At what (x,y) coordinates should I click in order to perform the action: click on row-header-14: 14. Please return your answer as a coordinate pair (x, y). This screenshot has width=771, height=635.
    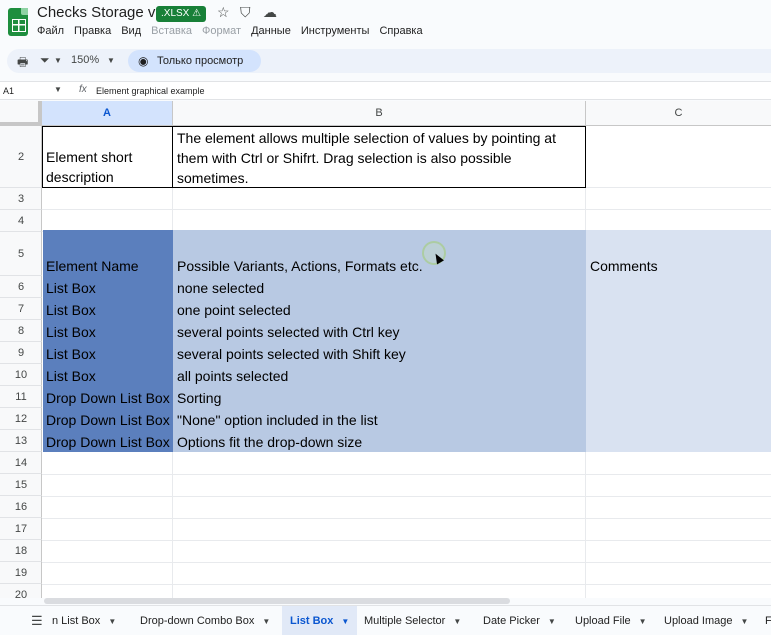
    Looking at the image, I should click on (21, 463).